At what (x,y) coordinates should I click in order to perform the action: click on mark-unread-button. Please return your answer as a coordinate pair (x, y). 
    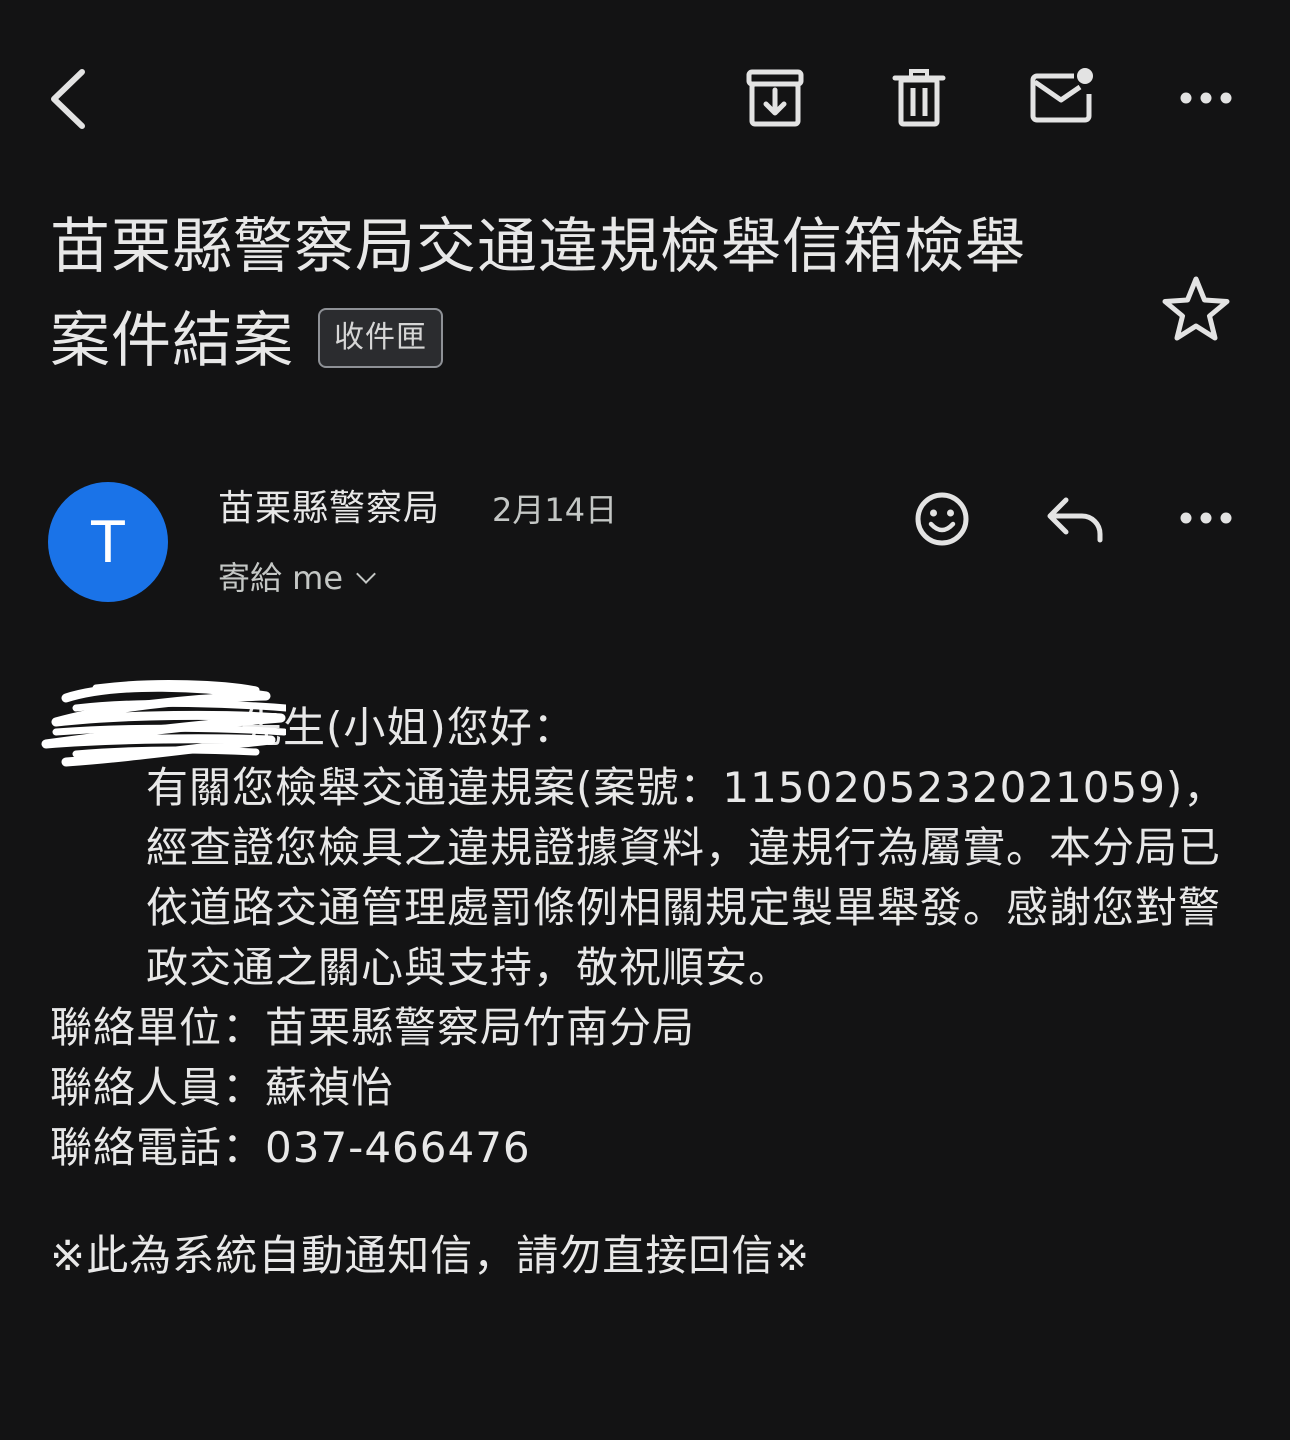
    Looking at the image, I should click on (1063, 96).